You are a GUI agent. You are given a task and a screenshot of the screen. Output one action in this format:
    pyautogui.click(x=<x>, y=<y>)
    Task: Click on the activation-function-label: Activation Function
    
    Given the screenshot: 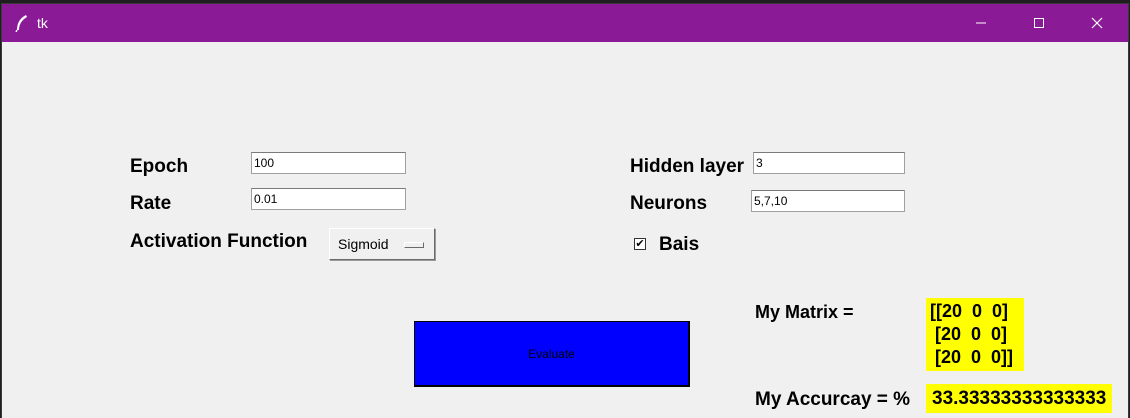 What is the action you would take?
    pyautogui.click(x=219, y=241)
    